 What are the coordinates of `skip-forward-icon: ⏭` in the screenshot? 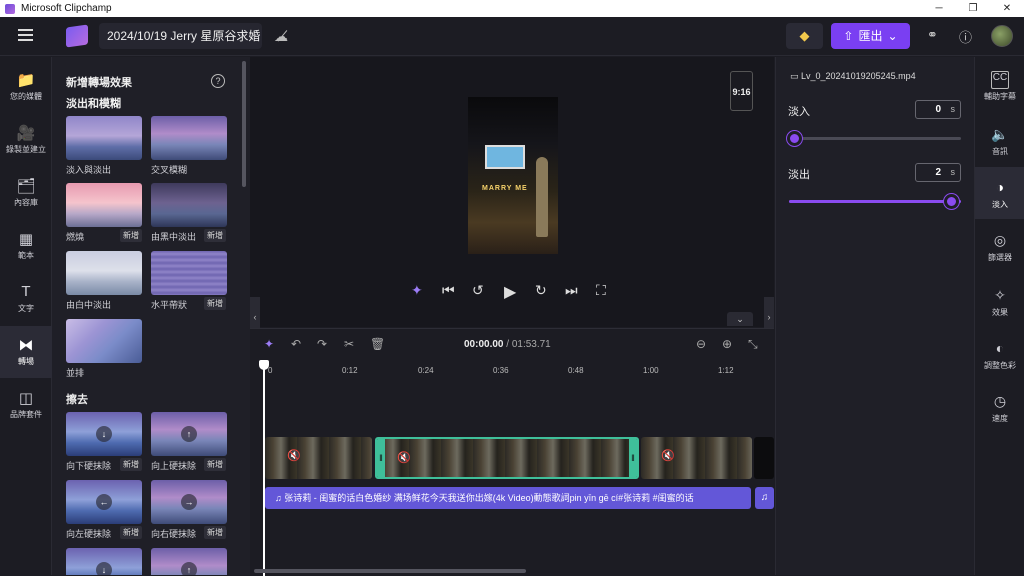 It's located at (571, 290).